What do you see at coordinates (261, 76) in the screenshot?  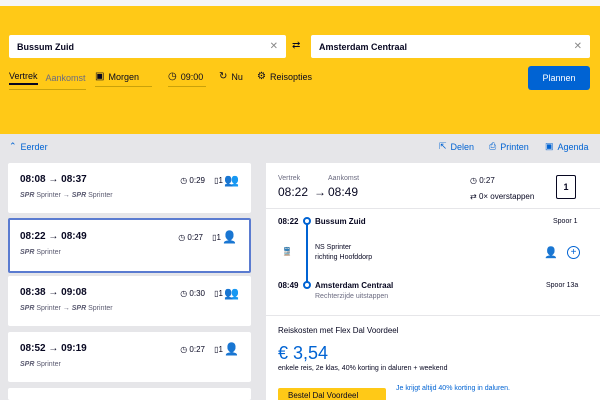 I see `gear-icon: ⚙` at bounding box center [261, 76].